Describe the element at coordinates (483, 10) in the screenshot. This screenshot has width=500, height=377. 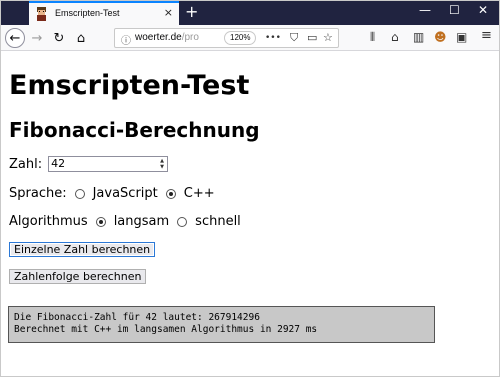
I see `close-window-icon: ✕` at that location.